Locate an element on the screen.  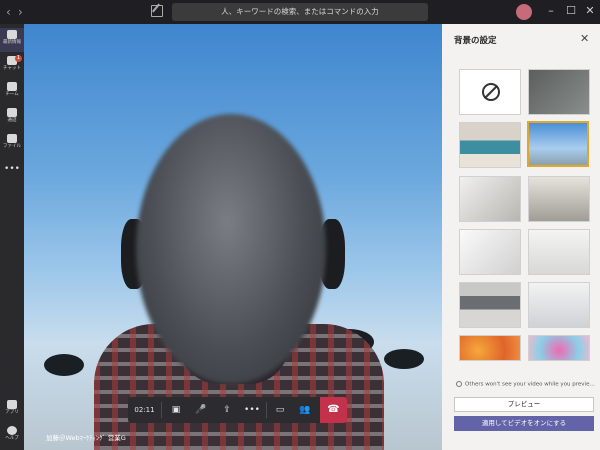
participant-name: 加藤＠Webﾏｰｹﾃｨﾝｸﾞ 営業G is located at coordinates (86, 438).